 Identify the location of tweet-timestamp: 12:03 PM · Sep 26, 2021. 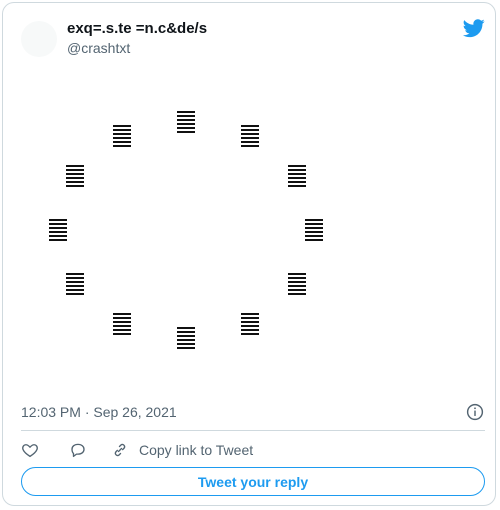
(99, 412).